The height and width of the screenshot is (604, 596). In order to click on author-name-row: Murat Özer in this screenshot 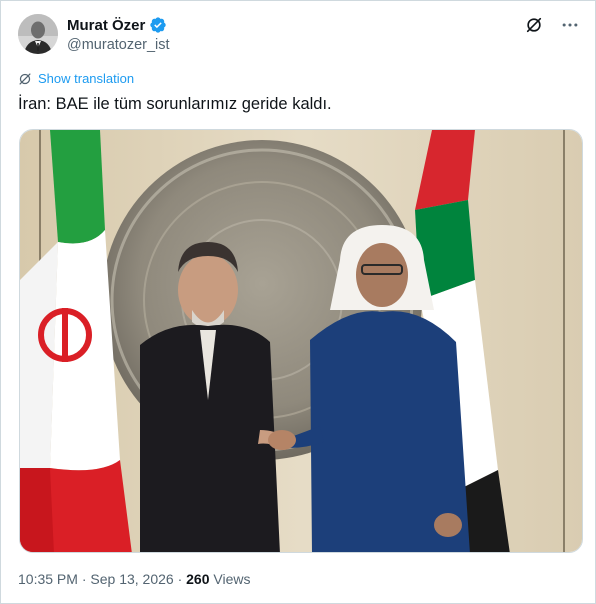, I will do `click(117, 25)`.